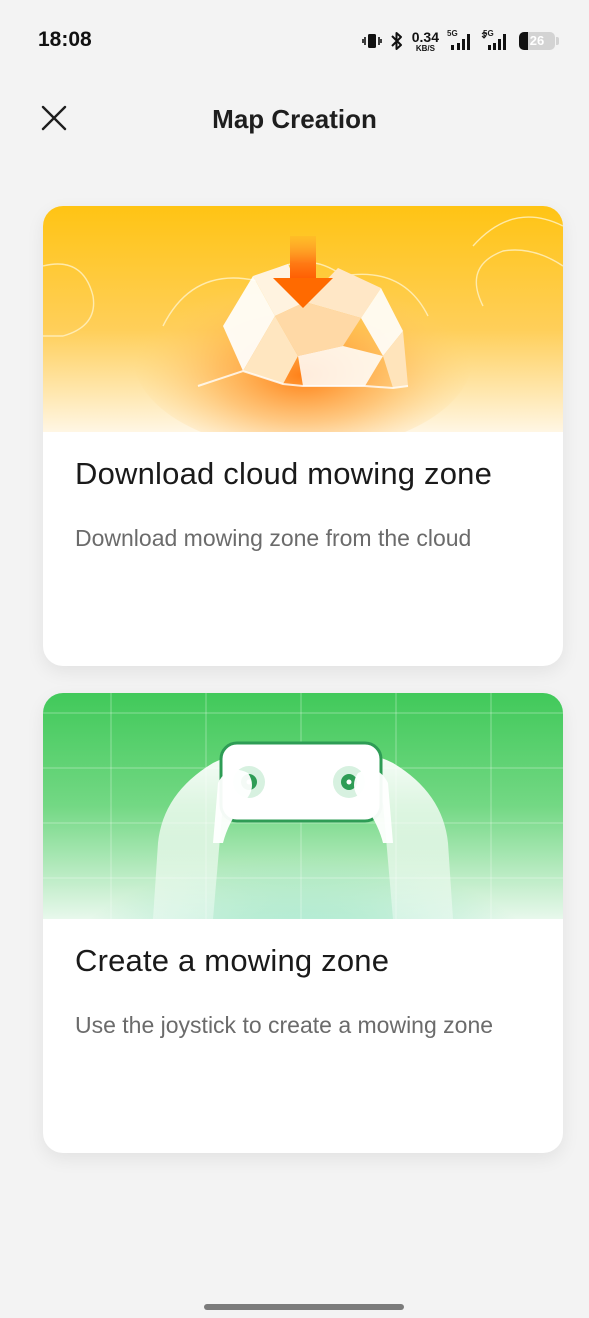 Image resolution: width=589 pixels, height=1318 pixels. I want to click on status-icons: 0.34 KB/S 5G 5G 26, so click(460, 41).